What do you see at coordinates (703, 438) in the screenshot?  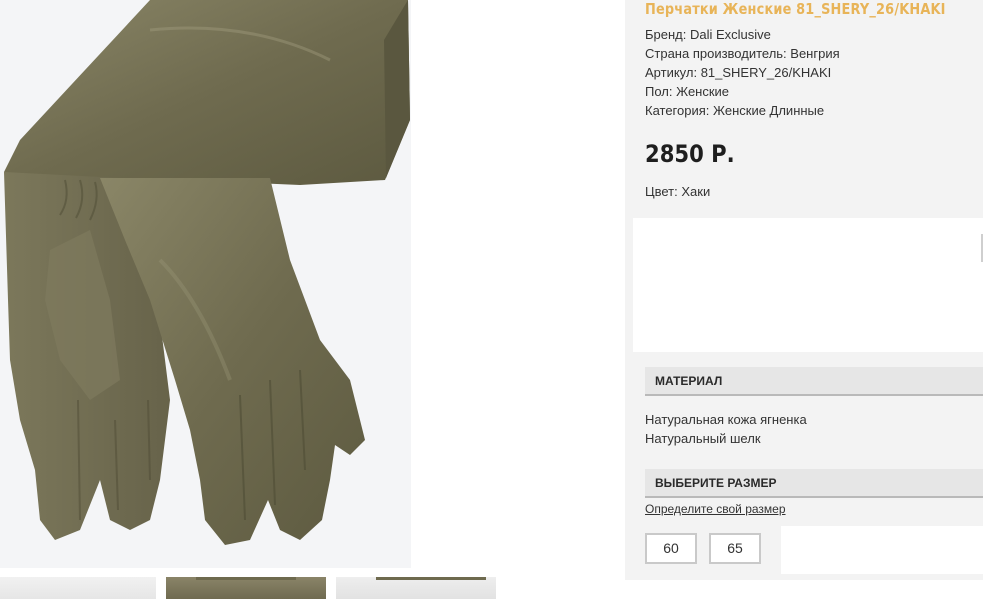 I see `material-item: Натуральный шелк` at bounding box center [703, 438].